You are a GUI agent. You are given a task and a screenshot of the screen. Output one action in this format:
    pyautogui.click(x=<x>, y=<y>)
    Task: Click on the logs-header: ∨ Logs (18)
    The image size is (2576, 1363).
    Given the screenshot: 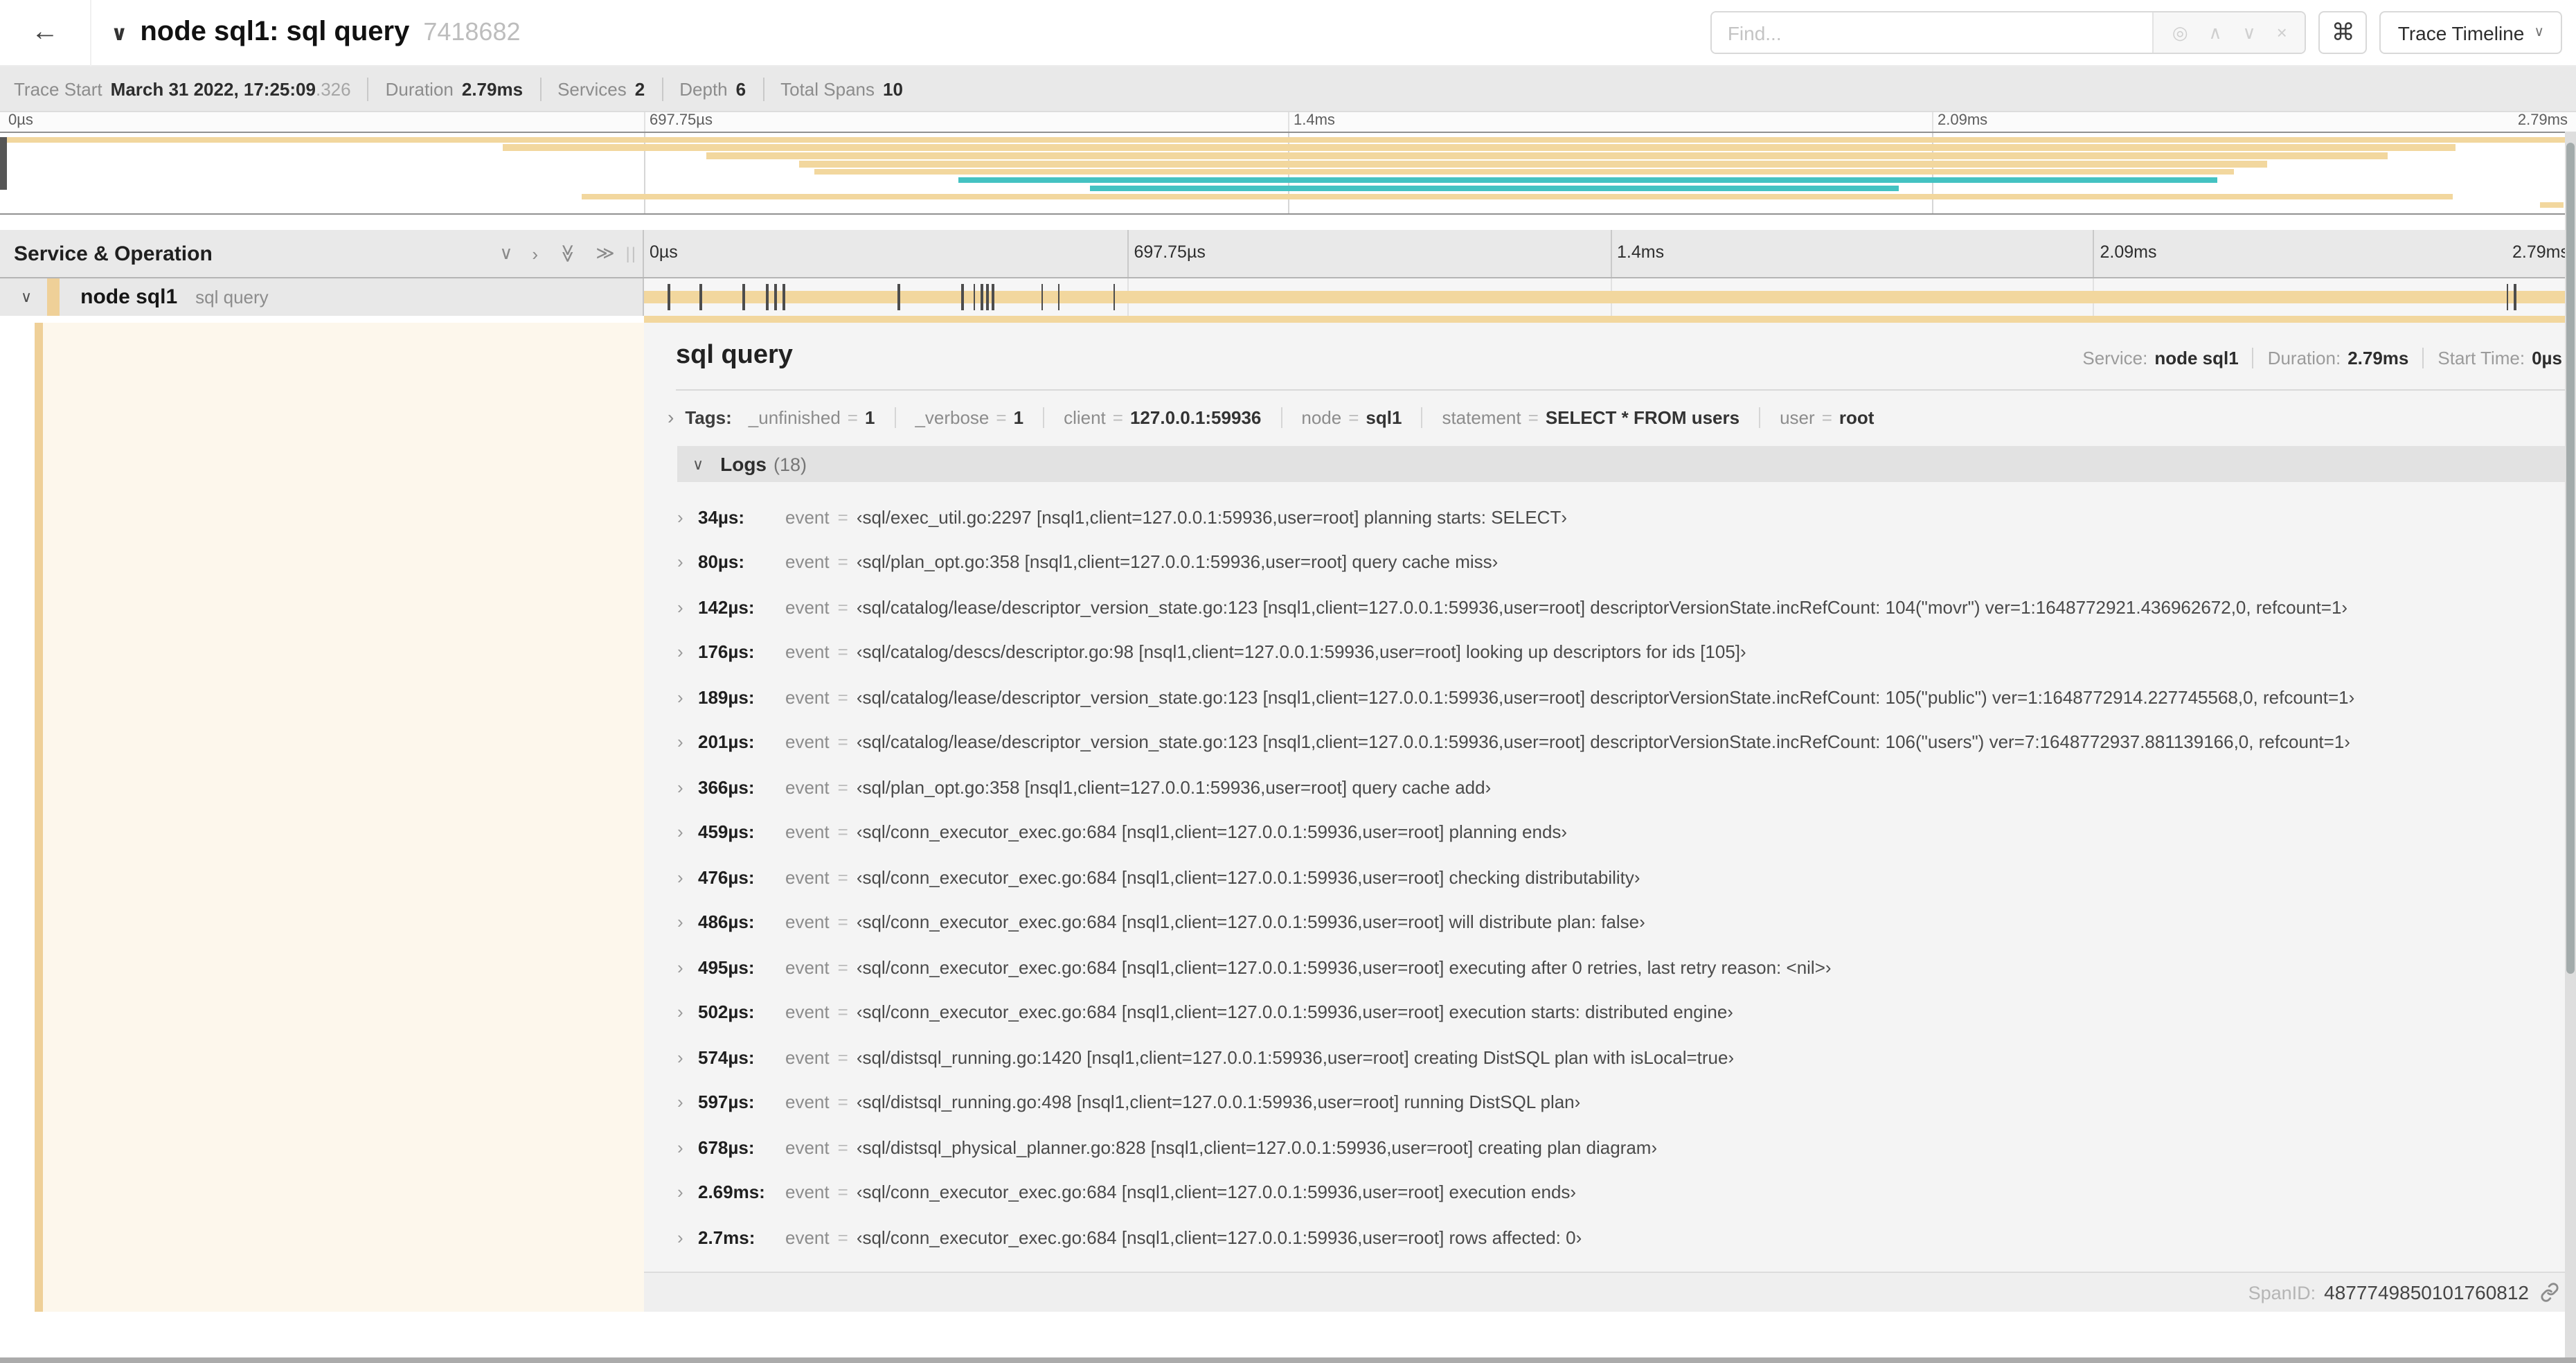 What is the action you would take?
    pyautogui.click(x=1621, y=464)
    